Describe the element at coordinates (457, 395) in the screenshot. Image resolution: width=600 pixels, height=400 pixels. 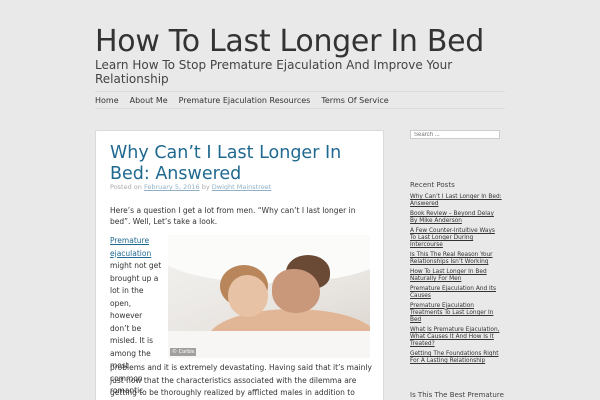
I see `next-widget-title: Is This The Best Premature` at that location.